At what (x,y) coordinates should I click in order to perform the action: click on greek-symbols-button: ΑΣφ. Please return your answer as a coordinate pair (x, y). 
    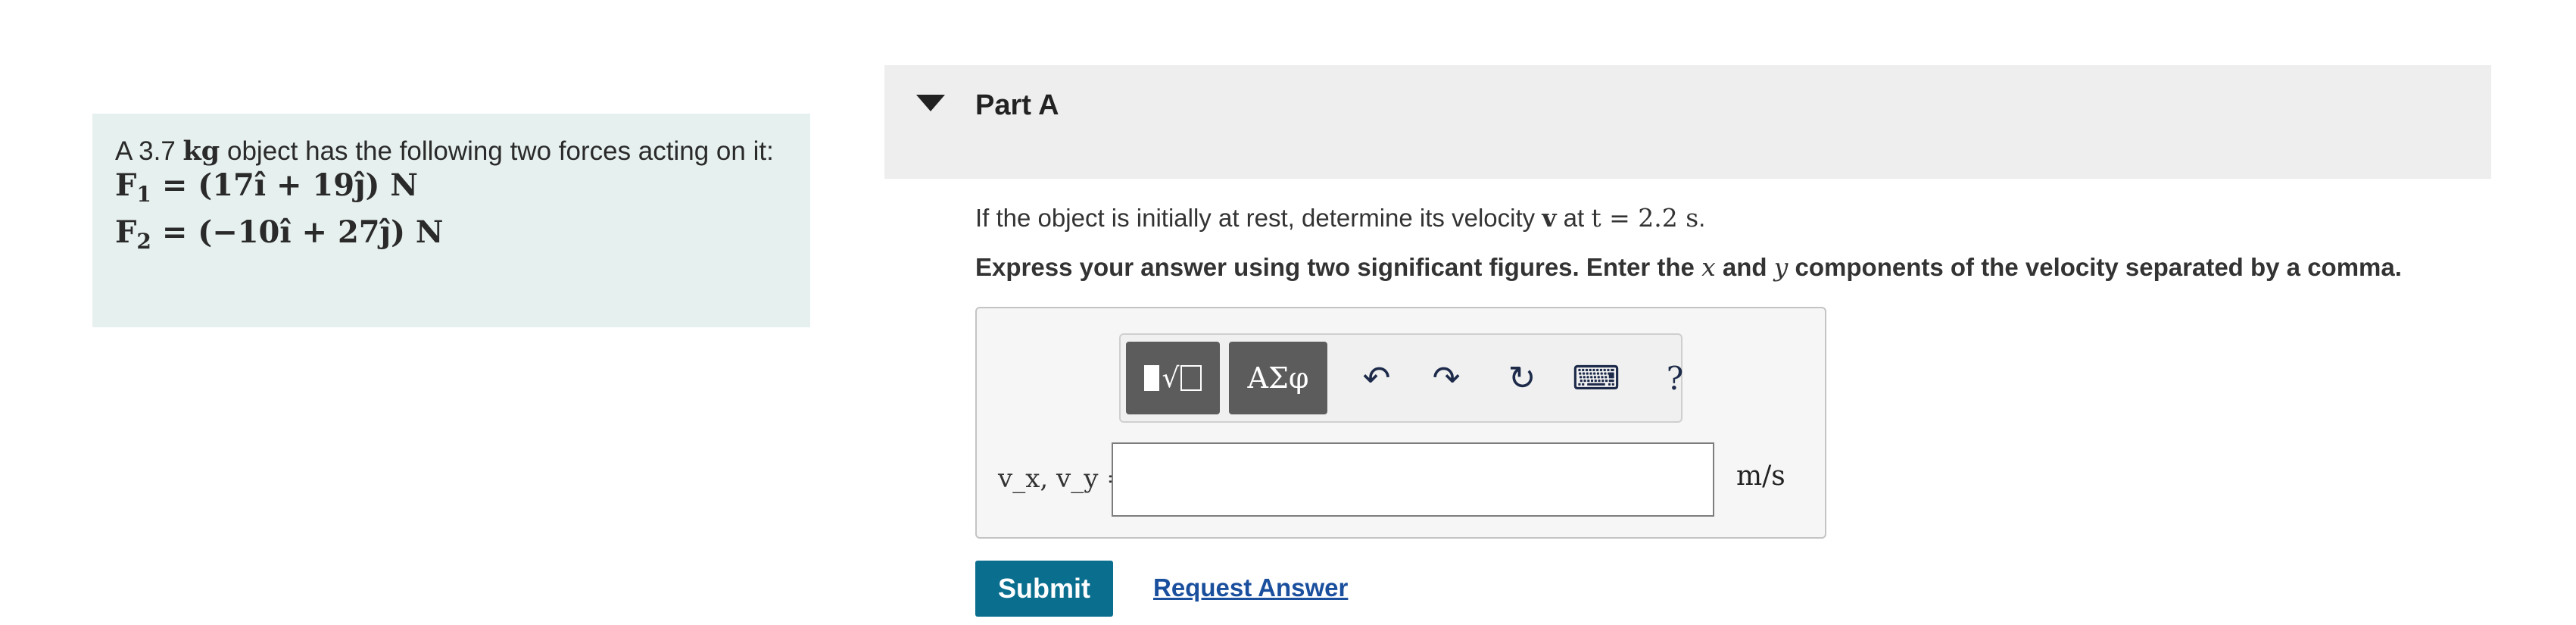
    Looking at the image, I should click on (1278, 378).